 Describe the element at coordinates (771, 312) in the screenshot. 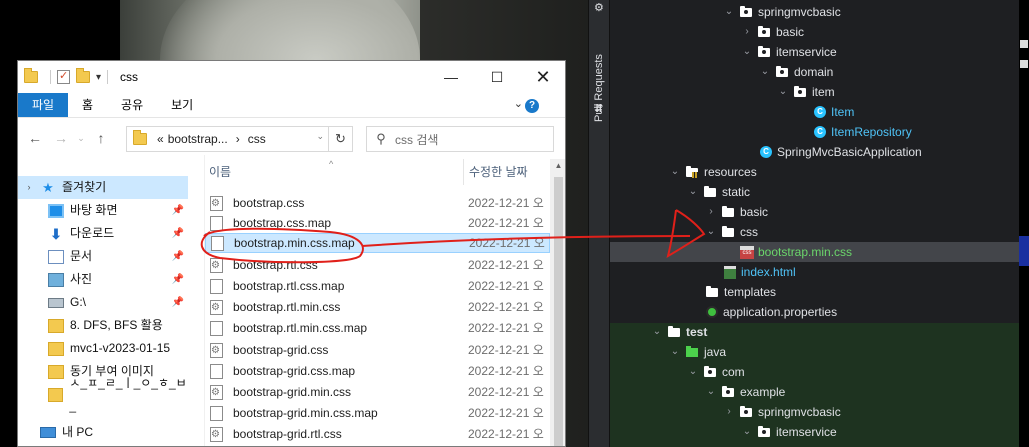

I see `tree-item-application-properties: application.properties` at that location.